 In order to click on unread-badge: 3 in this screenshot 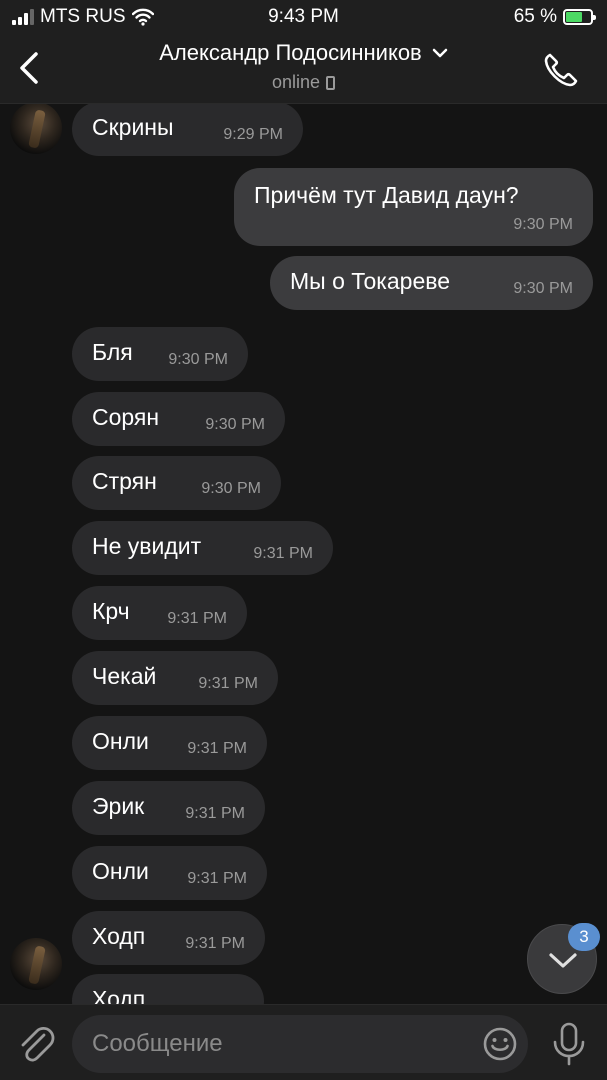, I will do `click(584, 937)`.